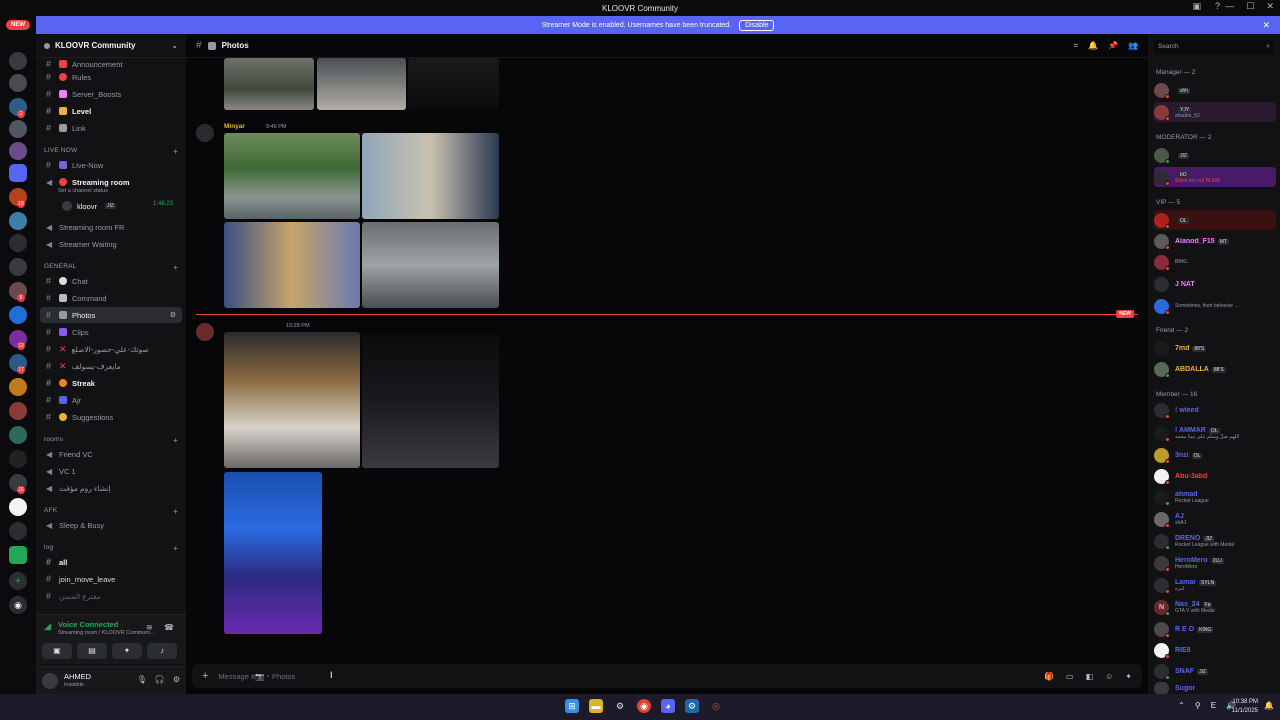  I want to click on server-icon: 12, so click(18, 340).